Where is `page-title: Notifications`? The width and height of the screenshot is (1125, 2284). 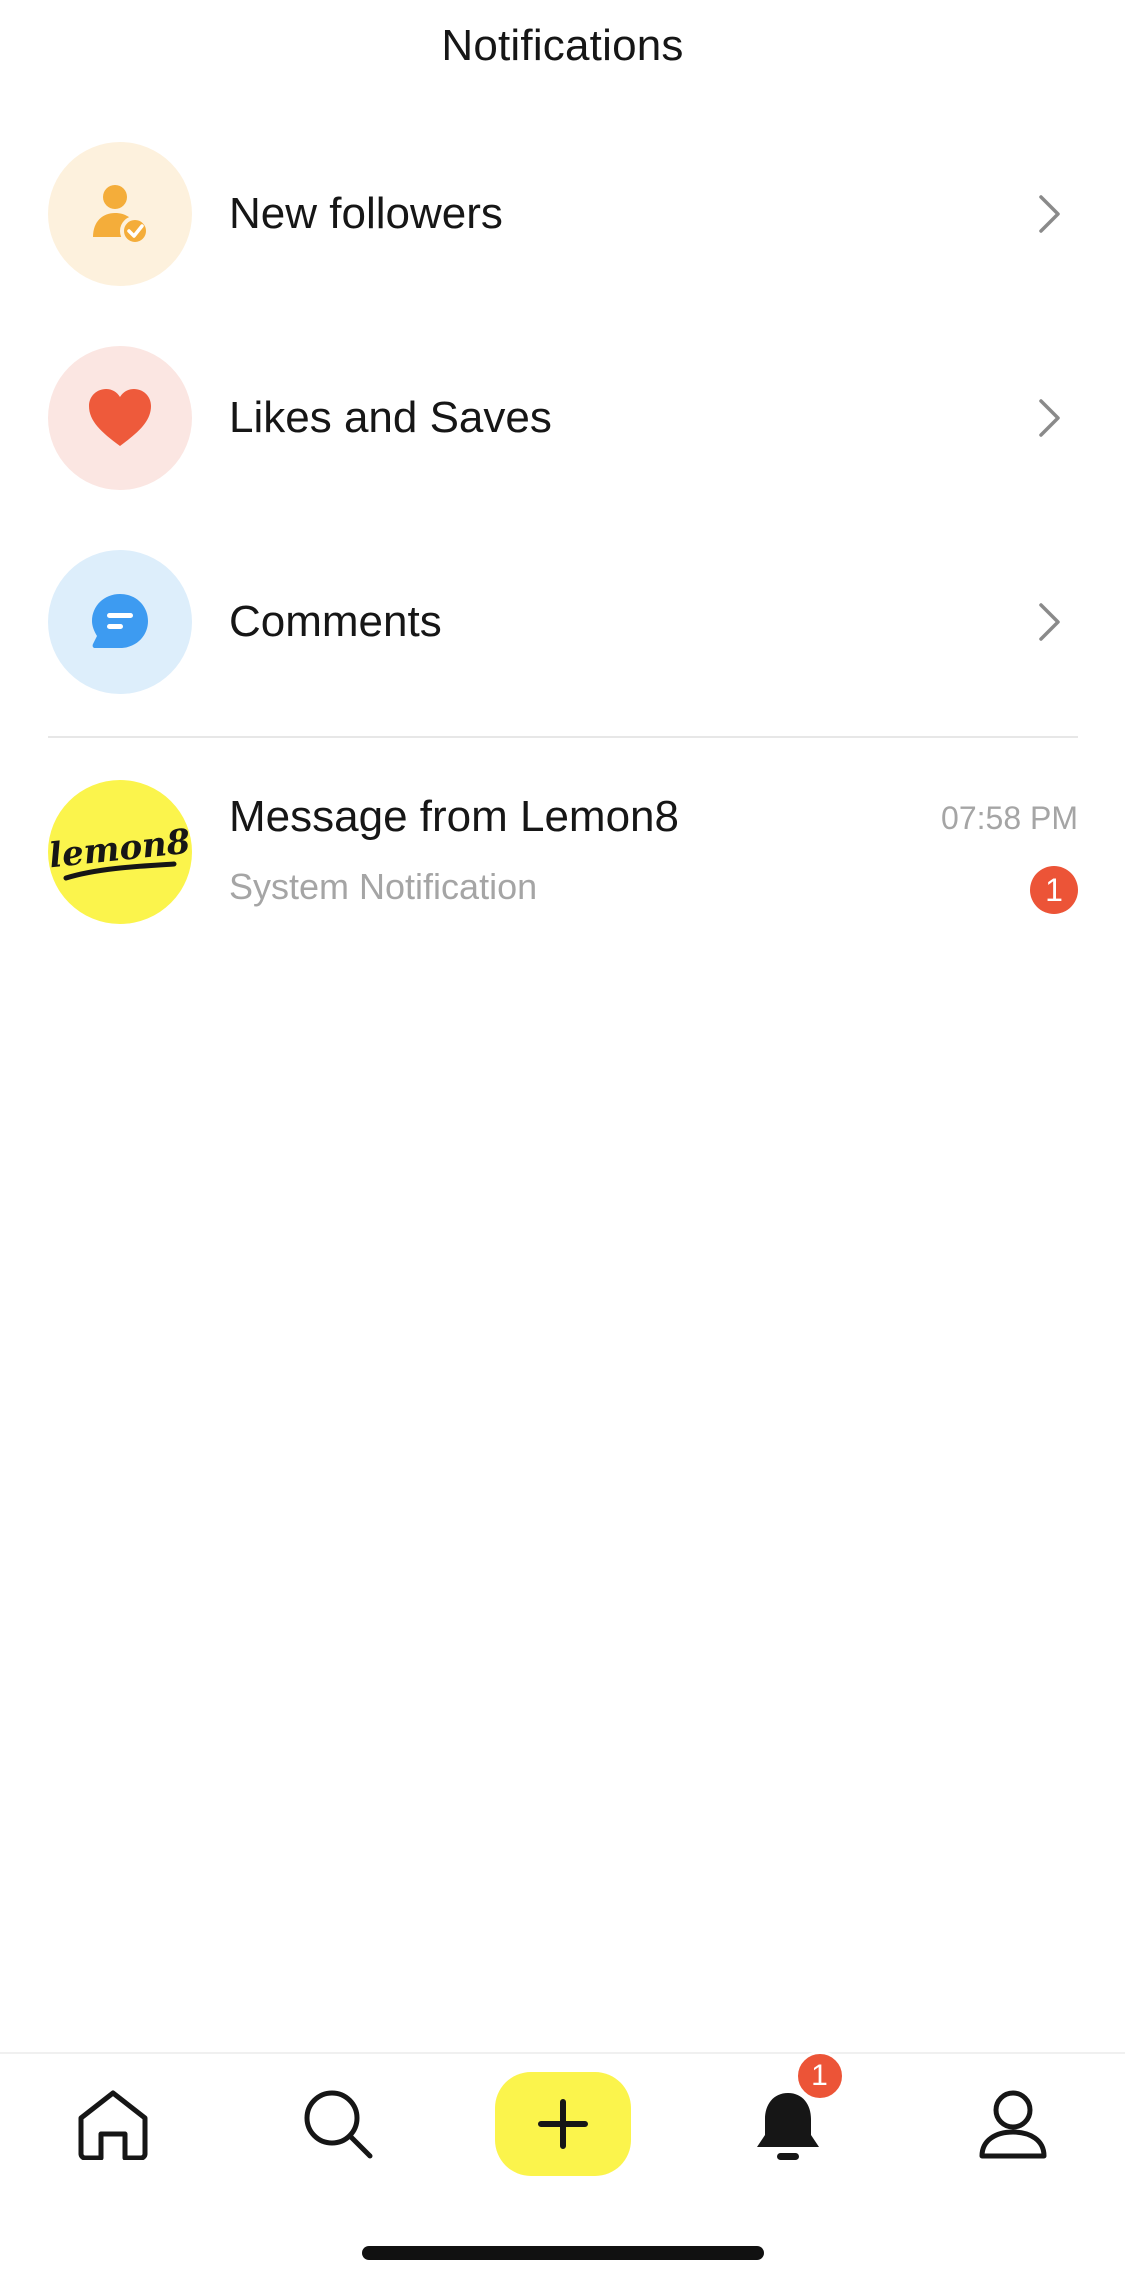 page-title: Notifications is located at coordinates (562, 45).